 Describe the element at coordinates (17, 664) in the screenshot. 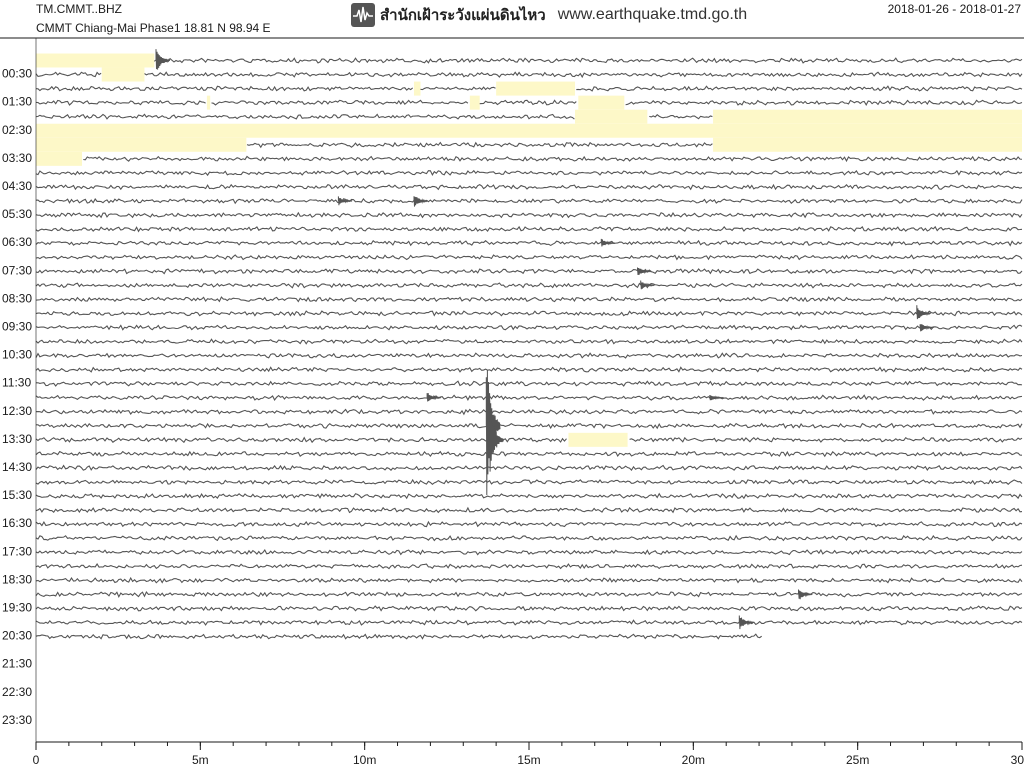

I see `hour-label: 21:30` at that location.